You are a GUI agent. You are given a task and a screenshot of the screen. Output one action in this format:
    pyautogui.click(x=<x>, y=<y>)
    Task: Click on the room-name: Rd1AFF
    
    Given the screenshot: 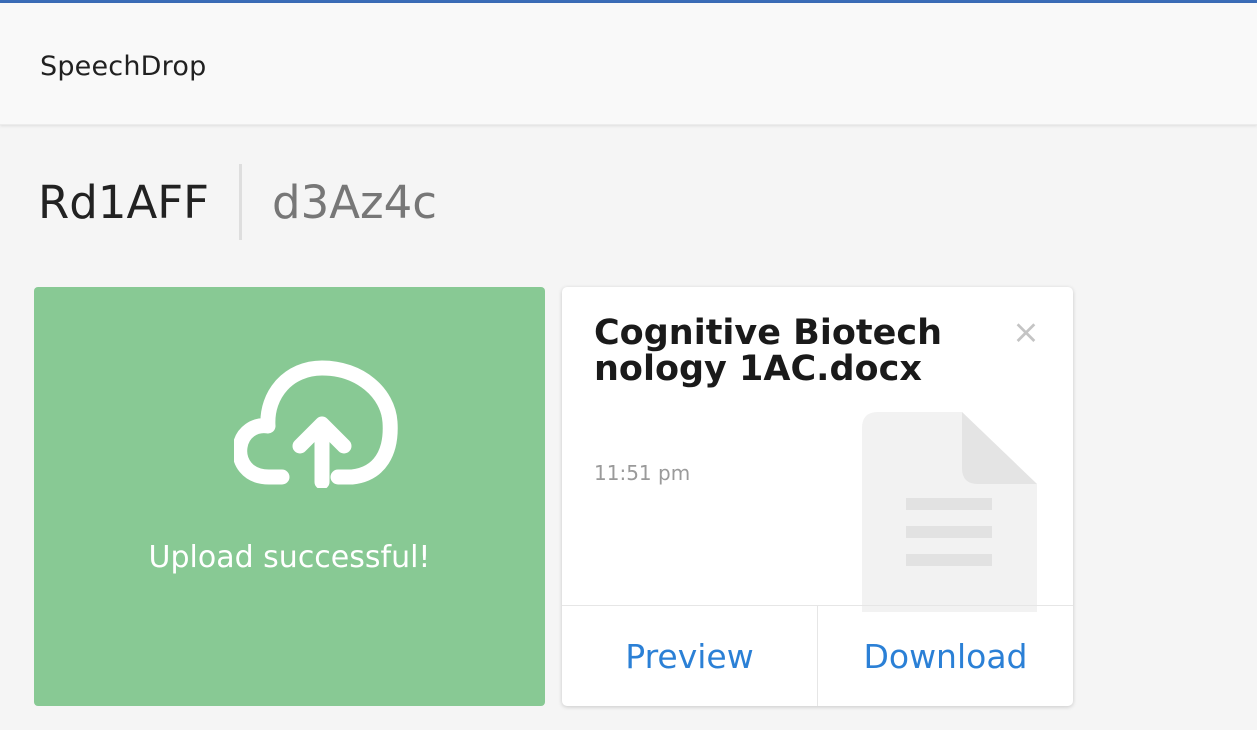 What is the action you would take?
    pyautogui.click(x=124, y=202)
    